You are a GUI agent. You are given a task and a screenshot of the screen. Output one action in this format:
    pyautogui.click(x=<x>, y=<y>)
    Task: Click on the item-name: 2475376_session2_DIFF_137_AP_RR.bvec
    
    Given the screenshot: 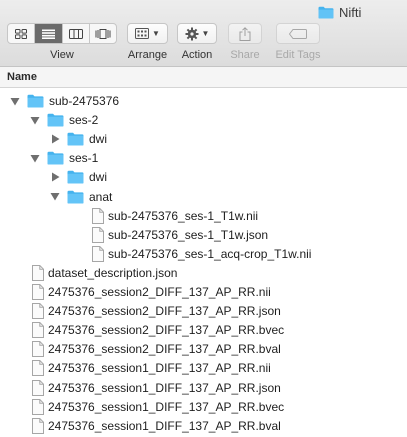 What is the action you would take?
    pyautogui.click(x=166, y=330)
    